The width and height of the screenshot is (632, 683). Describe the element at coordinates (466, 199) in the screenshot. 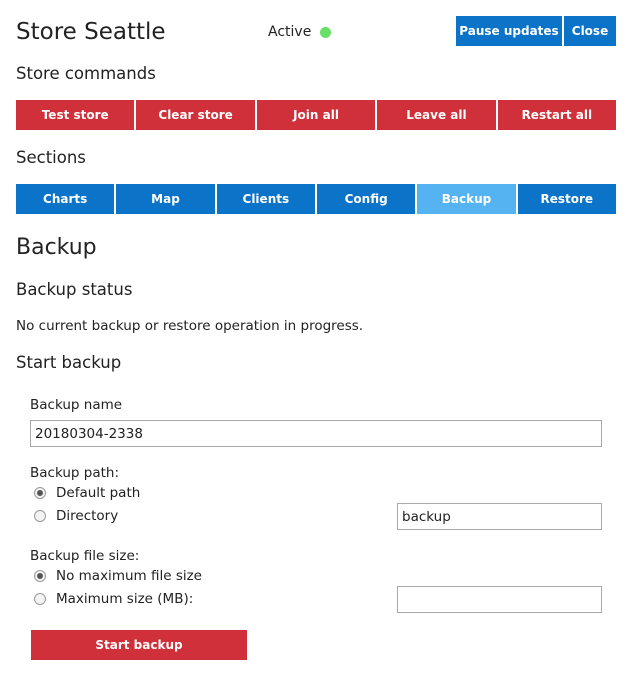

I see `tab-backup: Backup` at that location.